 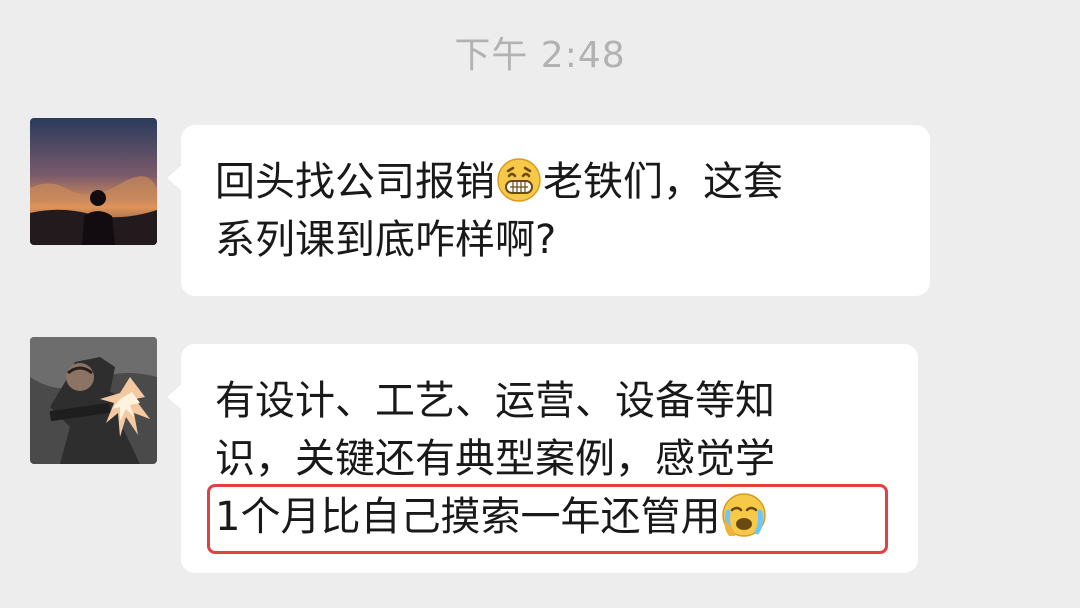 I want to click on message-line: 1个月比自己摸索一年还管用, so click(x=551, y=517).